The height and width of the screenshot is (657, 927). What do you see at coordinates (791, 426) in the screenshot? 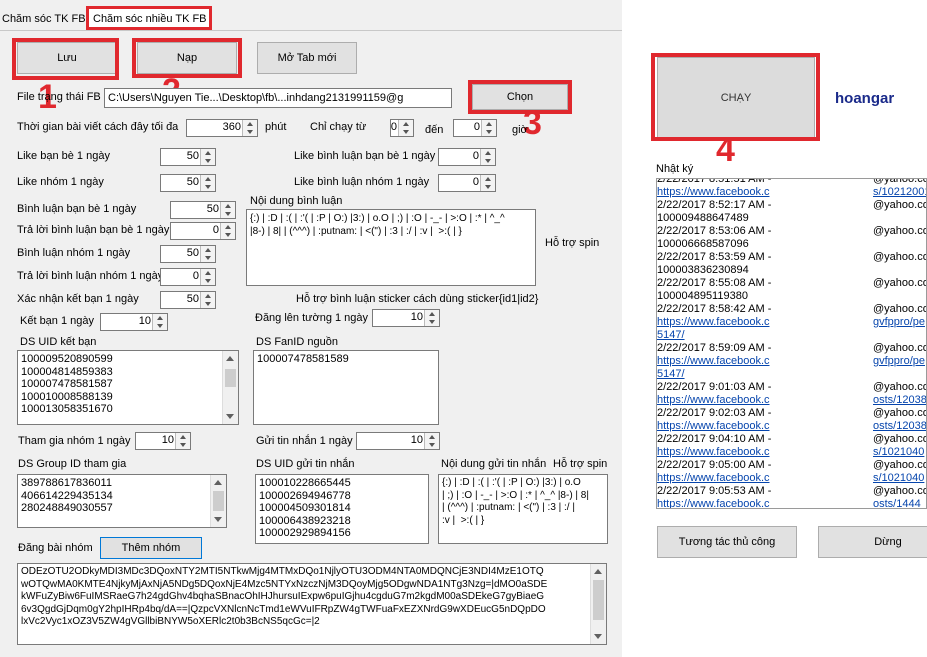
I see `log-entry: https://www.facebook.c osts/12038` at bounding box center [791, 426].